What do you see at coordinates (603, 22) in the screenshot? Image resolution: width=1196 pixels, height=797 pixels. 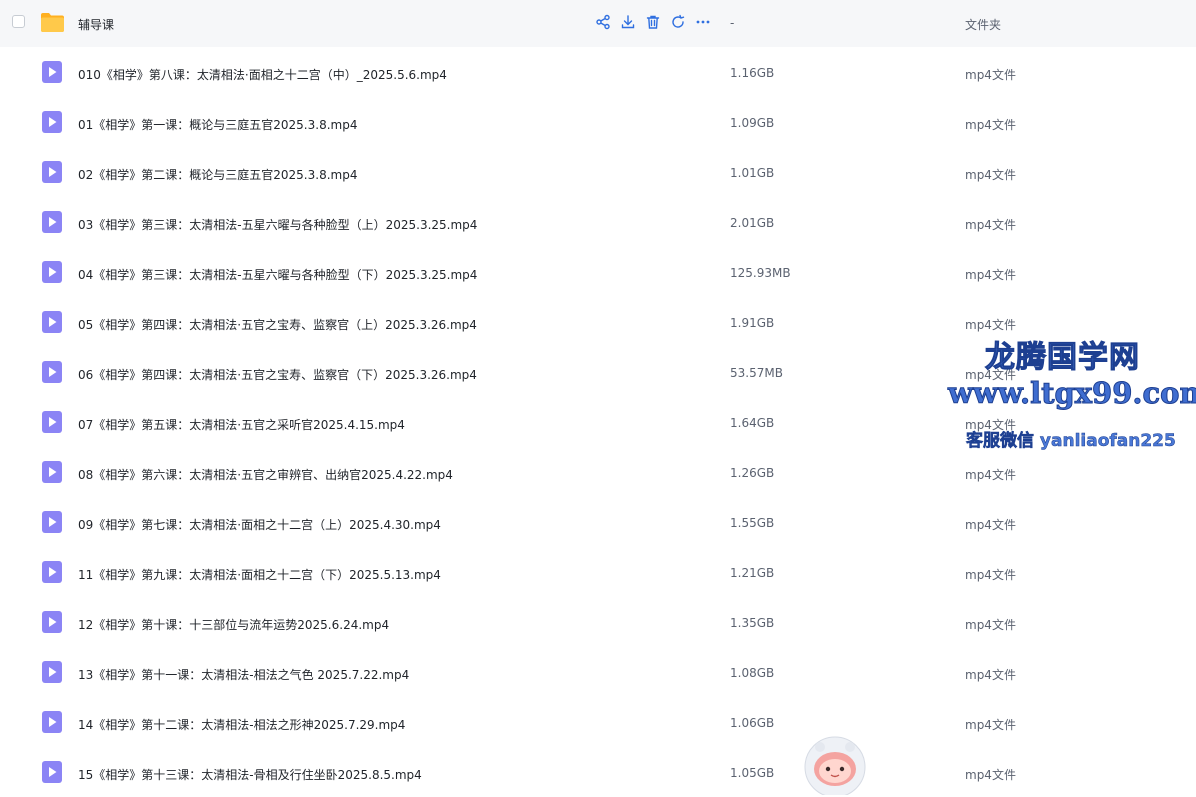 I see `share-icon` at bounding box center [603, 22].